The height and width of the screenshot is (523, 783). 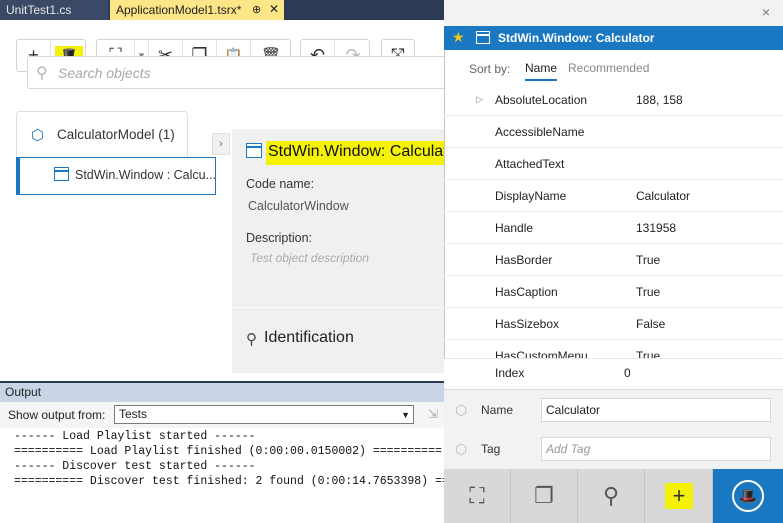 I want to click on search-placeholder: Search objects, so click(x=104, y=73).